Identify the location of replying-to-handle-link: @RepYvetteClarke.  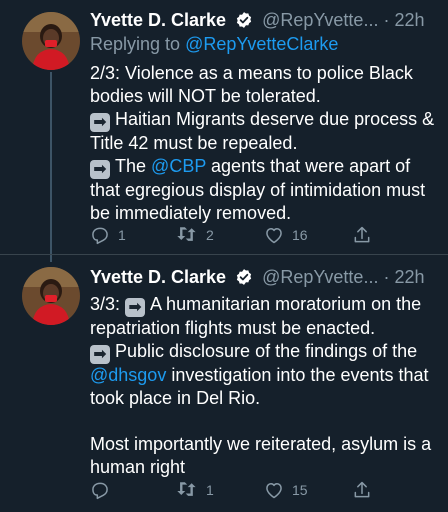
(261, 44).